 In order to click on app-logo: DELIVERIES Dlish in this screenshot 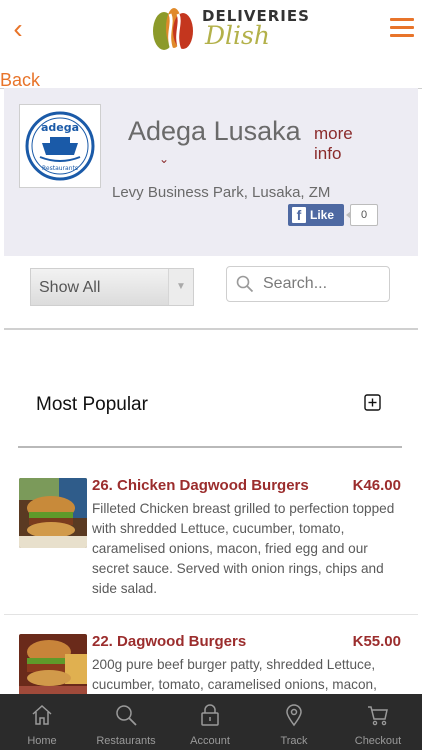, I will do `click(229, 30)`.